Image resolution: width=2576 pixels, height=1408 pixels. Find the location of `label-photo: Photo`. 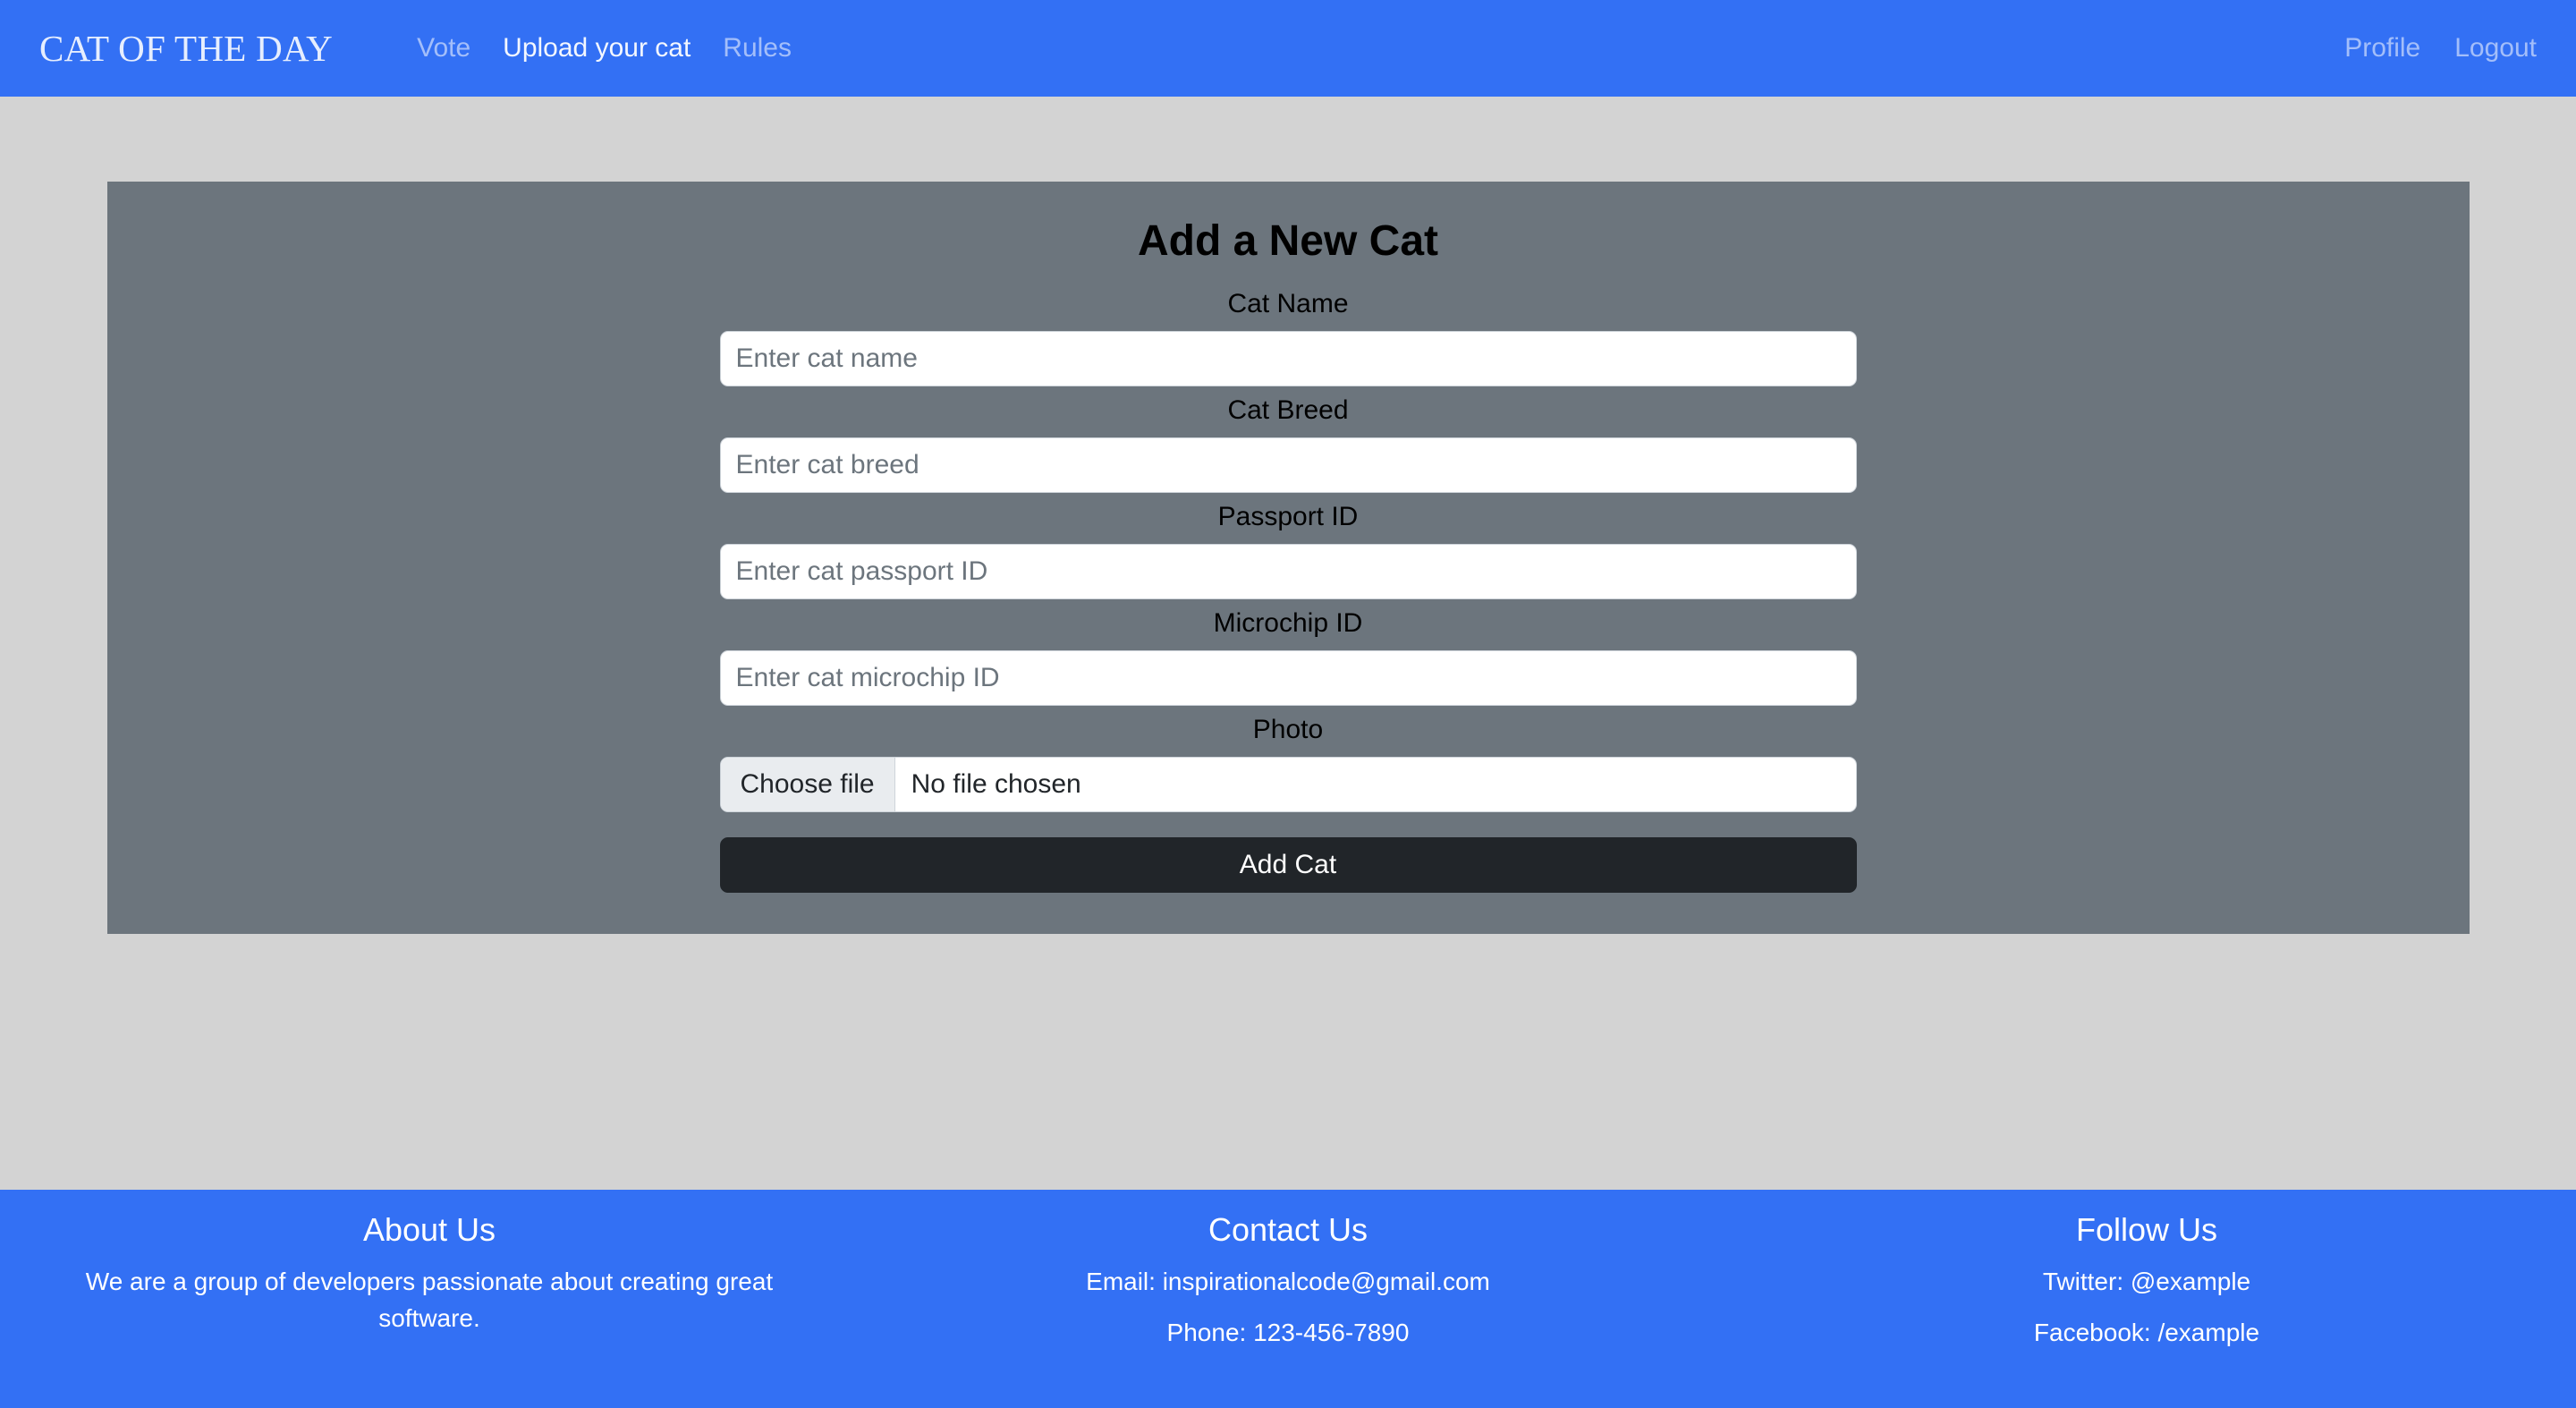

label-photo: Photo is located at coordinates (1288, 729).